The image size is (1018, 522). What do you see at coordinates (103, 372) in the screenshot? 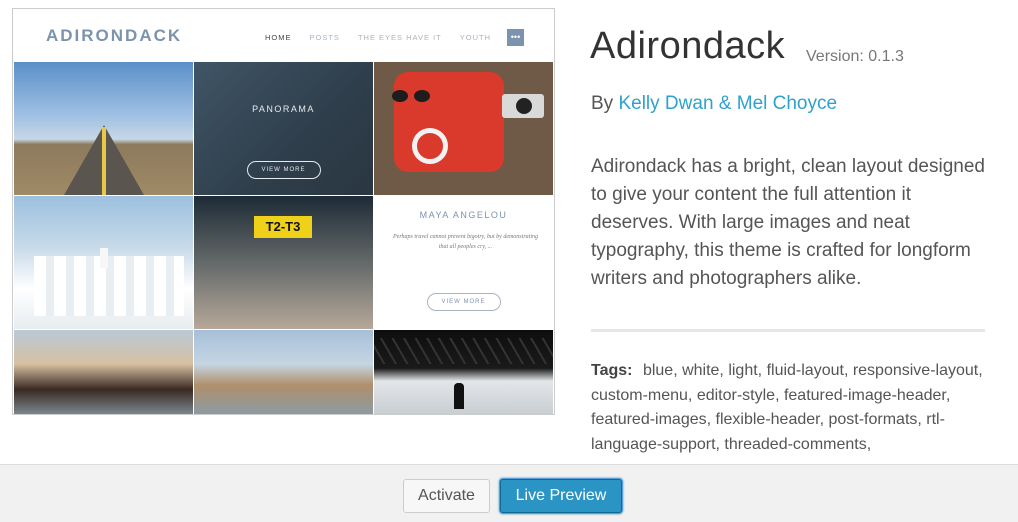
I see `tile-coast-photo` at bounding box center [103, 372].